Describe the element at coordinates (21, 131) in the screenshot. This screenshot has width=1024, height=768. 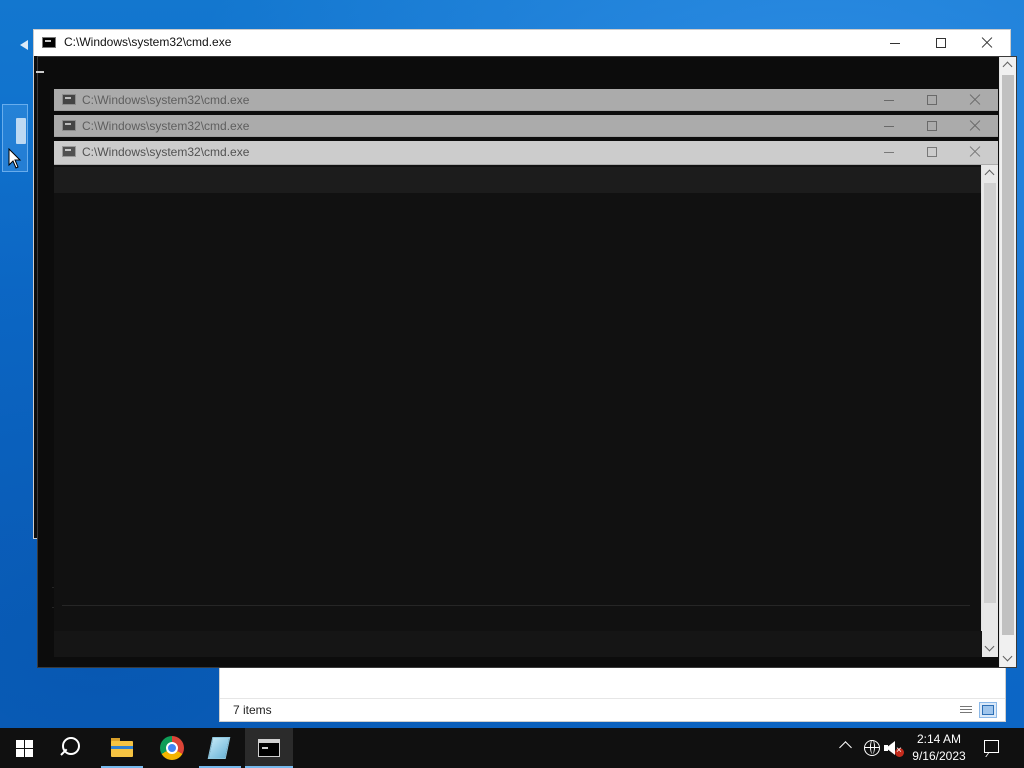
I see `desktop-icon-stub` at that location.